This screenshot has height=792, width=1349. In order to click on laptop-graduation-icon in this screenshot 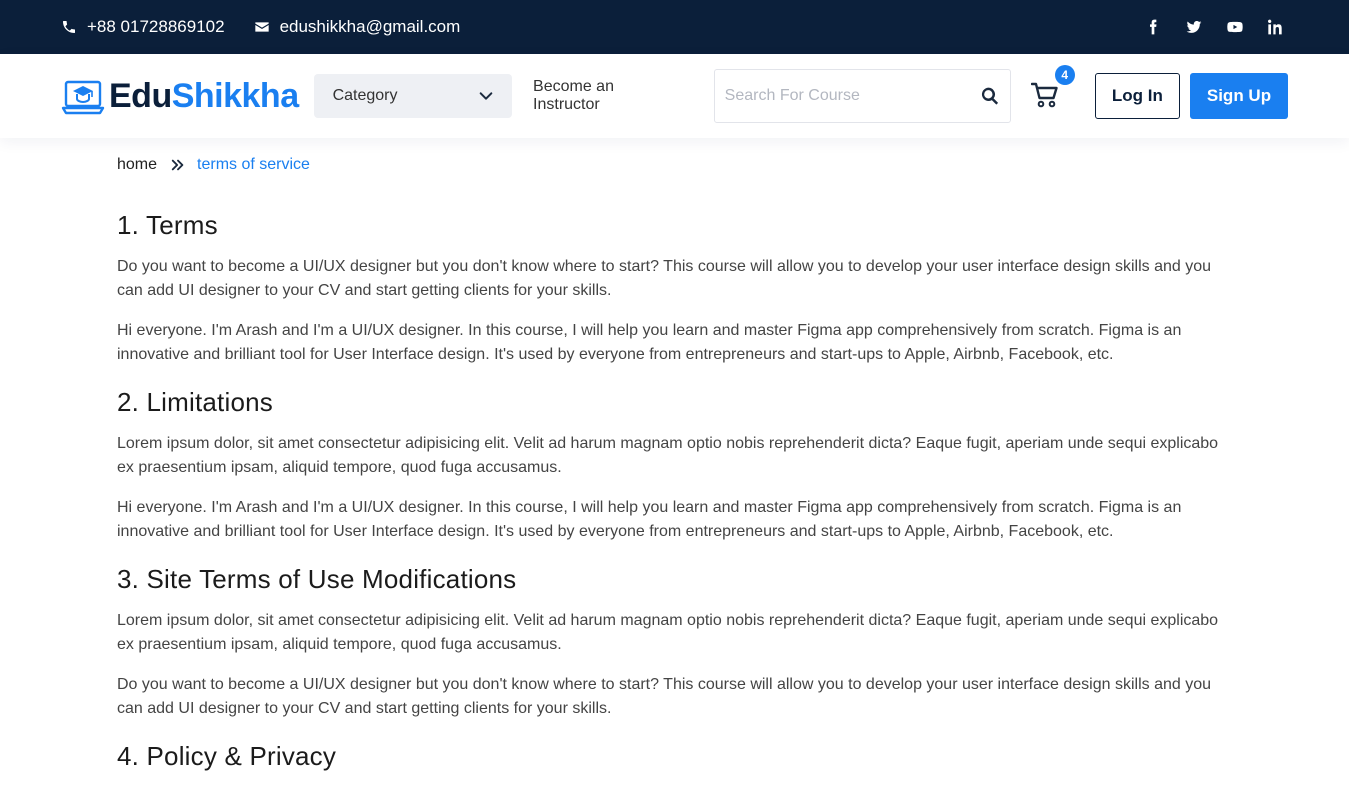, I will do `click(83, 97)`.